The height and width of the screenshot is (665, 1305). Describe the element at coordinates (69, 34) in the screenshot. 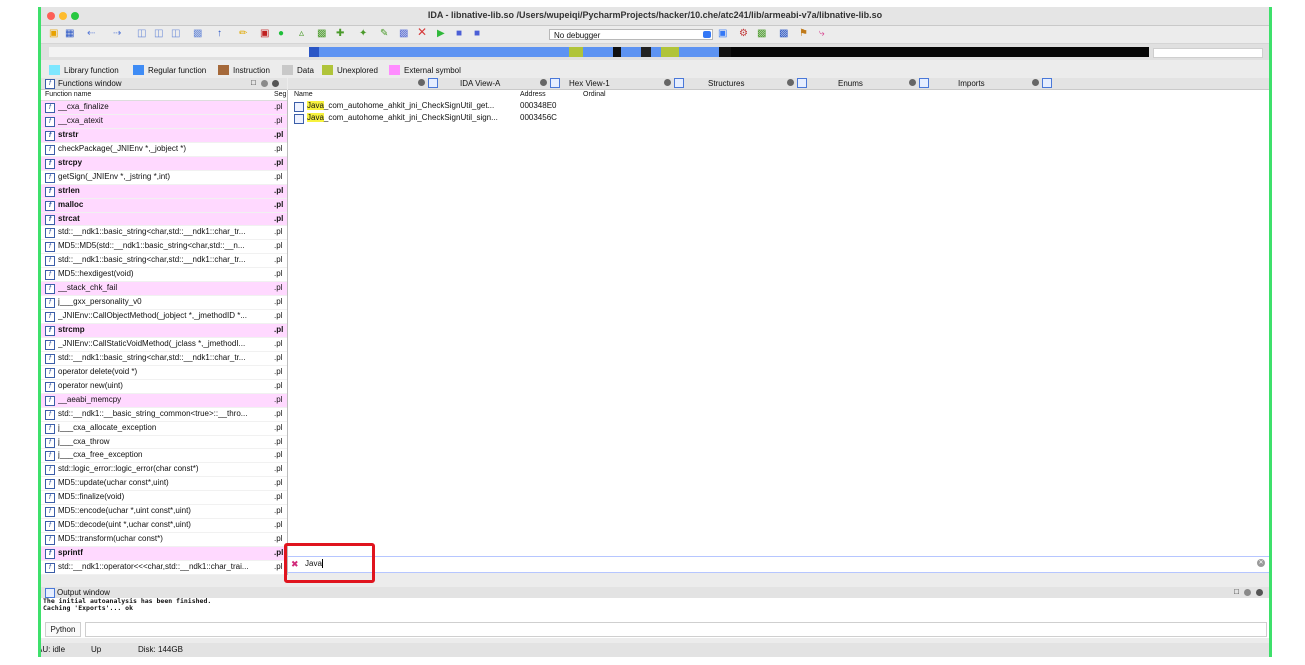

I see `save-icon: ▦` at that location.